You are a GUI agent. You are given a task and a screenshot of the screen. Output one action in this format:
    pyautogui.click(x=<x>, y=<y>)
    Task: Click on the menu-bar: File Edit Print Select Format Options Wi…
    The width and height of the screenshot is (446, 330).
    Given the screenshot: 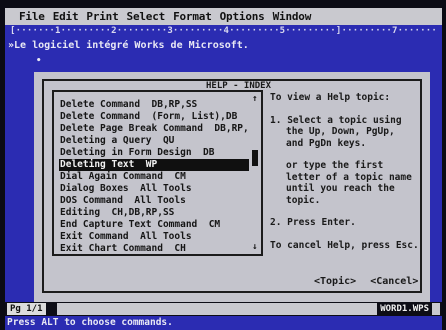 What is the action you would take?
    pyautogui.click(x=223, y=16)
    